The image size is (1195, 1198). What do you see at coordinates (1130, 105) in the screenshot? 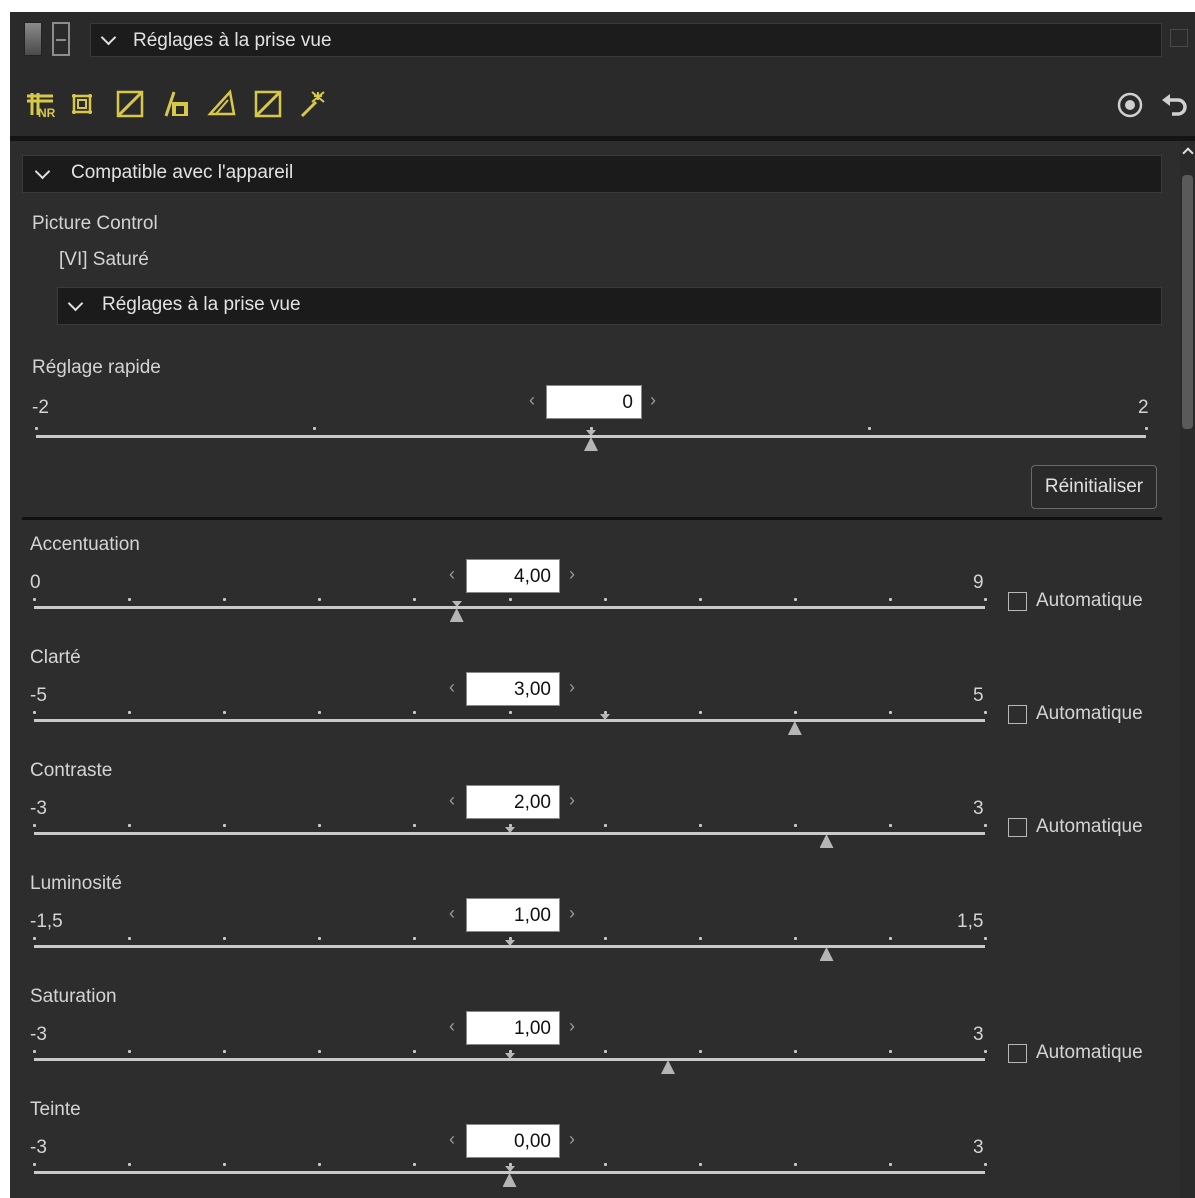
I see `reset-adjustments-icon` at bounding box center [1130, 105].